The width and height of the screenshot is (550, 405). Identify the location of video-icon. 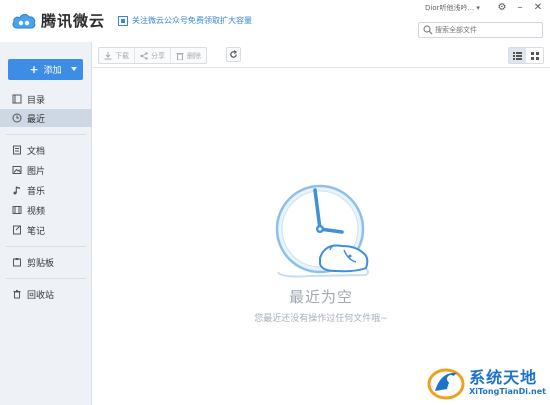
(17, 210).